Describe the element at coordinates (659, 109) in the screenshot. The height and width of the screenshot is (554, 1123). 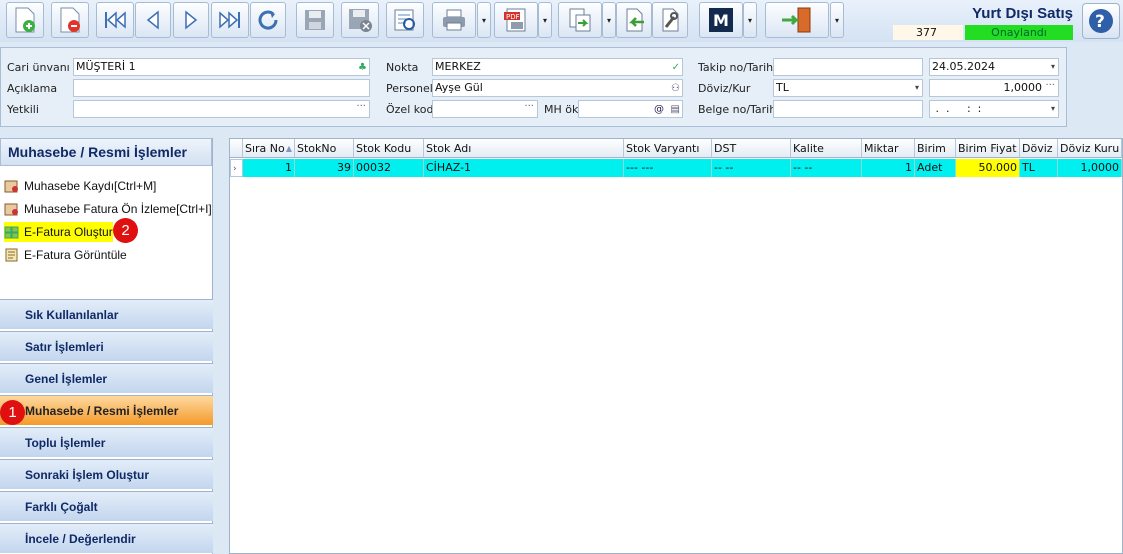
I see `email-icon: @` at that location.